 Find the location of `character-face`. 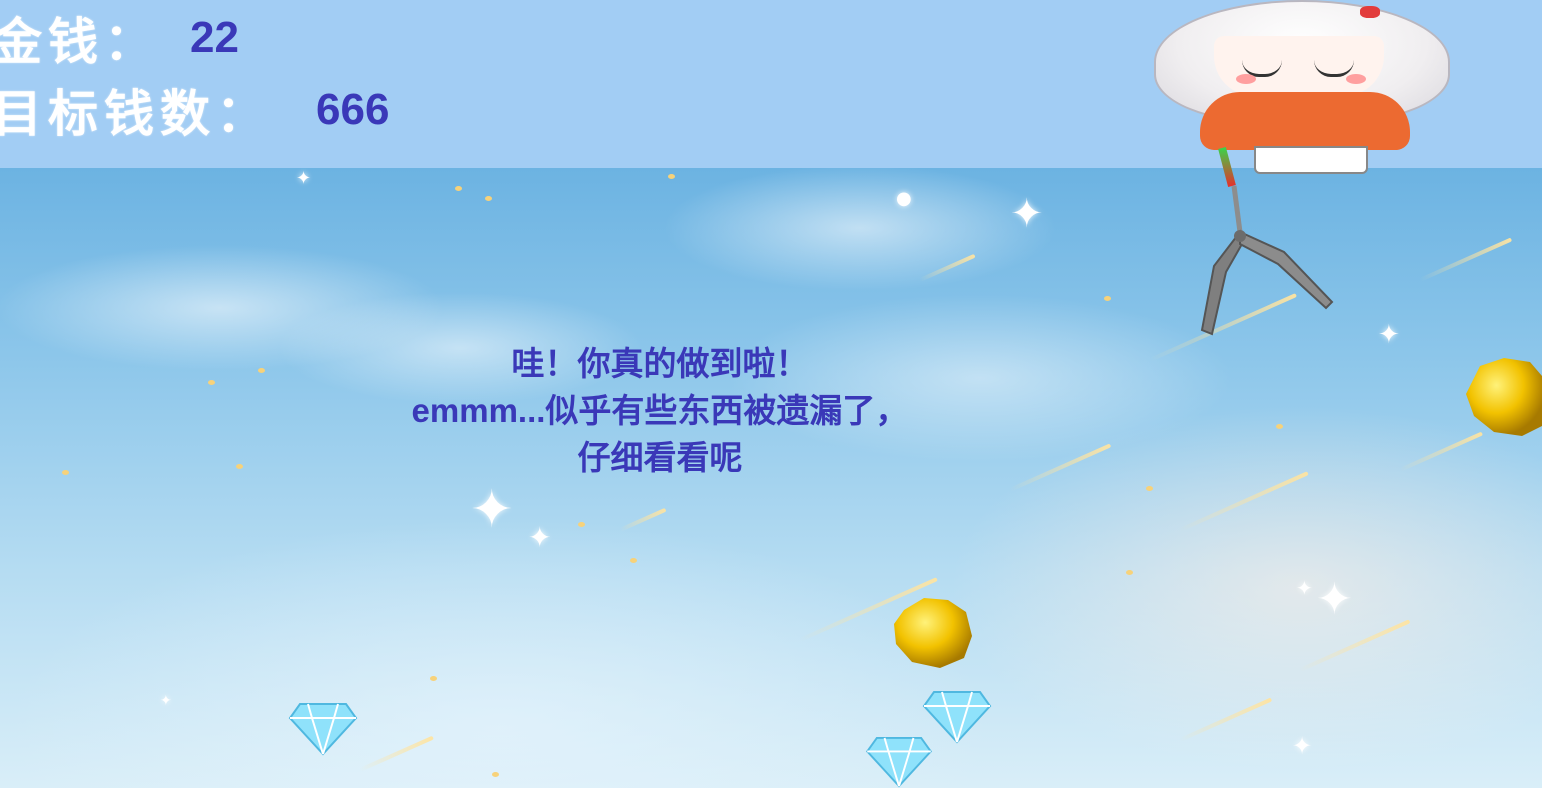

character-face is located at coordinates (1299, 66).